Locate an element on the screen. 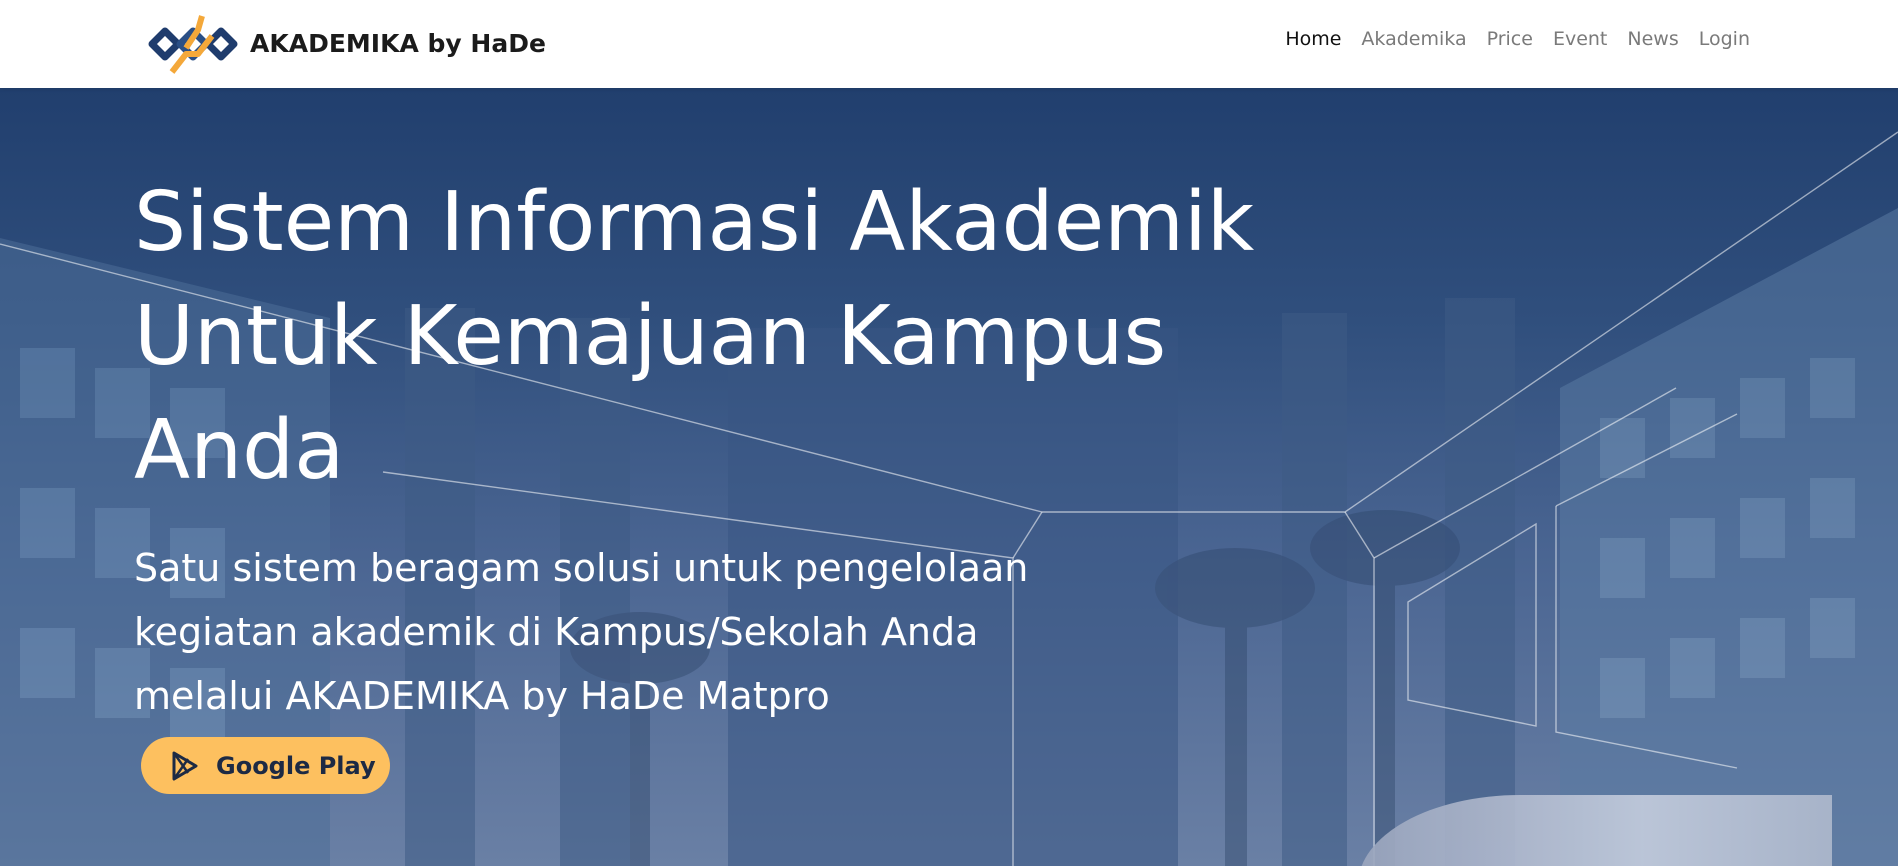 The width and height of the screenshot is (1898, 866). nav-price: Price is located at coordinates (1510, 39).